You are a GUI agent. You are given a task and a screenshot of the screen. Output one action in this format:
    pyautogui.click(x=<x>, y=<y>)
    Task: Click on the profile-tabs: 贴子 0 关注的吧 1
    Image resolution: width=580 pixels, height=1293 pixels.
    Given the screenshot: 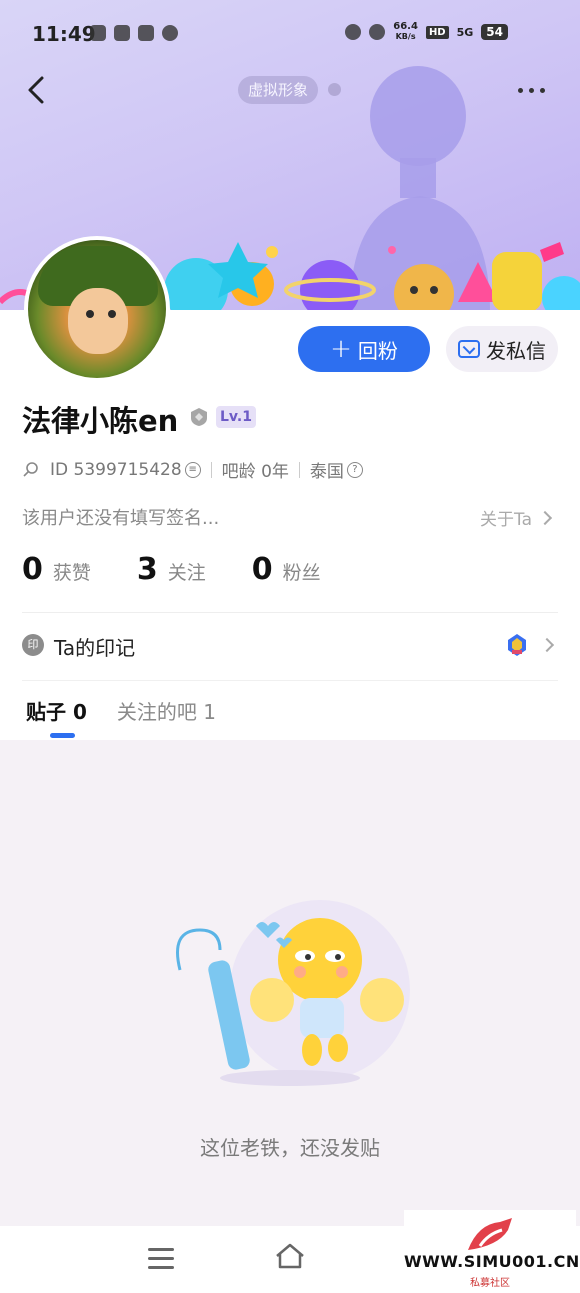 What is the action you would take?
    pyautogui.click(x=121, y=710)
    